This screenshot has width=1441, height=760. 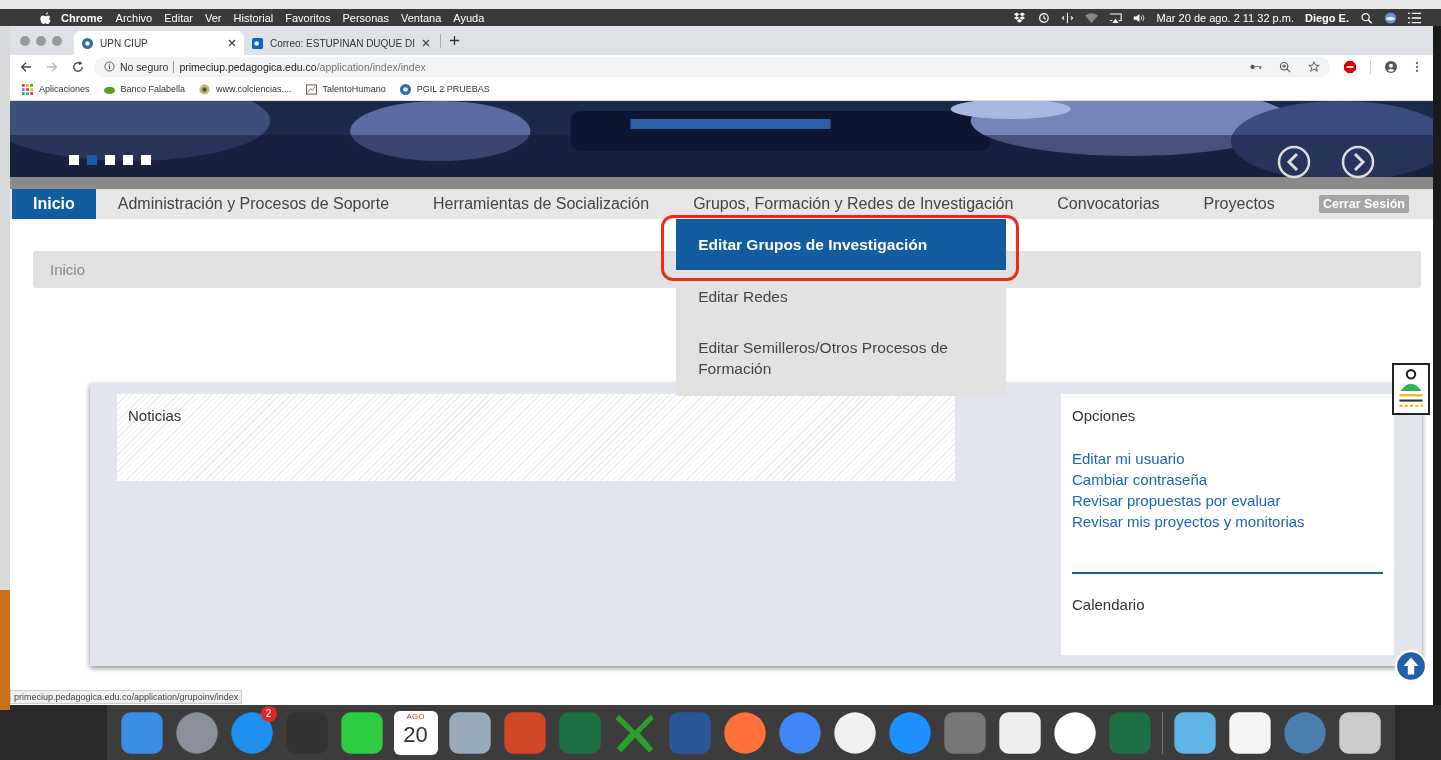 I want to click on bookmark: TalentoHumano, so click(x=345, y=89).